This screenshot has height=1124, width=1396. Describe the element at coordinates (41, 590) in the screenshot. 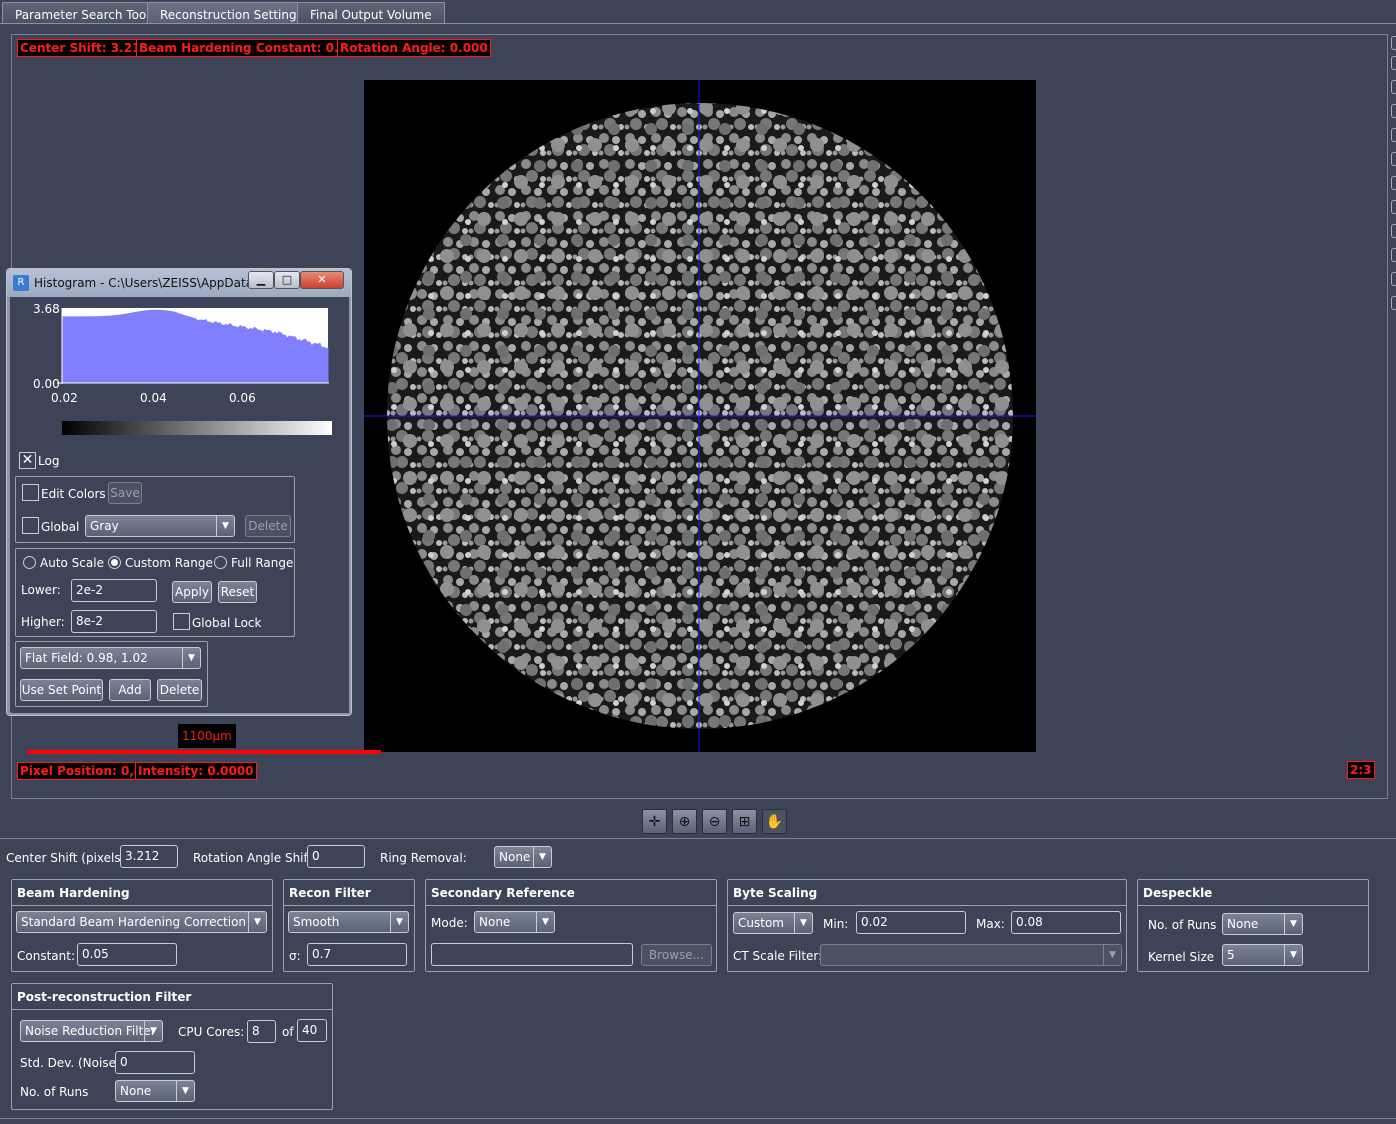

I see `lower-label: Lower:` at that location.